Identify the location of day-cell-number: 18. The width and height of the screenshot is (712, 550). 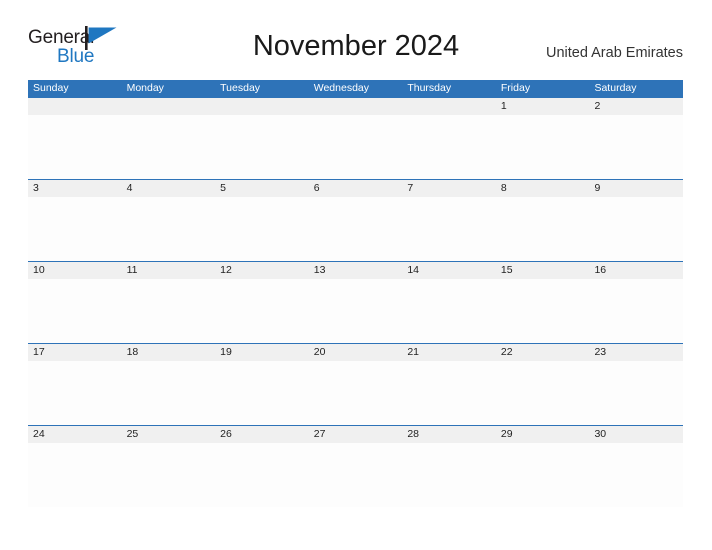
(169, 352).